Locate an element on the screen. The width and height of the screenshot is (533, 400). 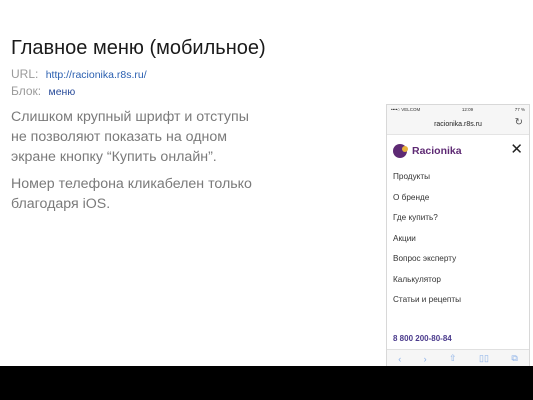
status-time: 12:09 is located at coordinates (467, 109).